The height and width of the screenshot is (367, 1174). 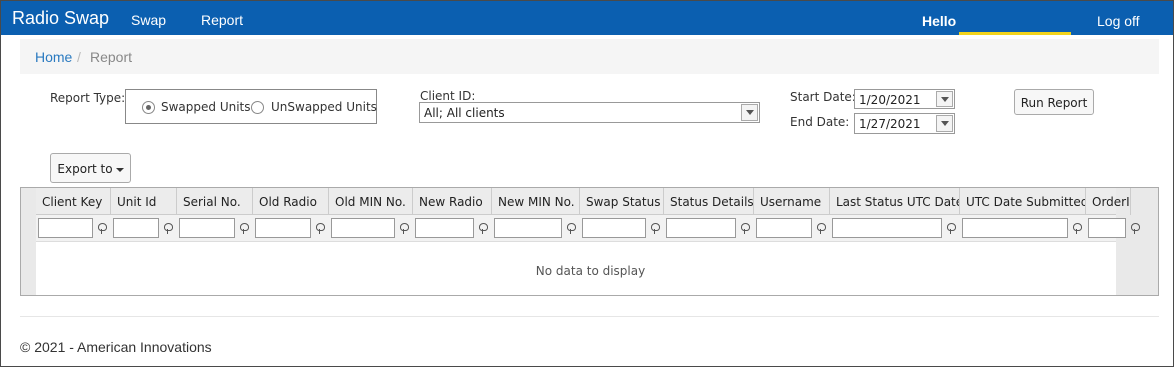 What do you see at coordinates (614, 228) in the screenshot?
I see `filter-input-swap-status` at bounding box center [614, 228].